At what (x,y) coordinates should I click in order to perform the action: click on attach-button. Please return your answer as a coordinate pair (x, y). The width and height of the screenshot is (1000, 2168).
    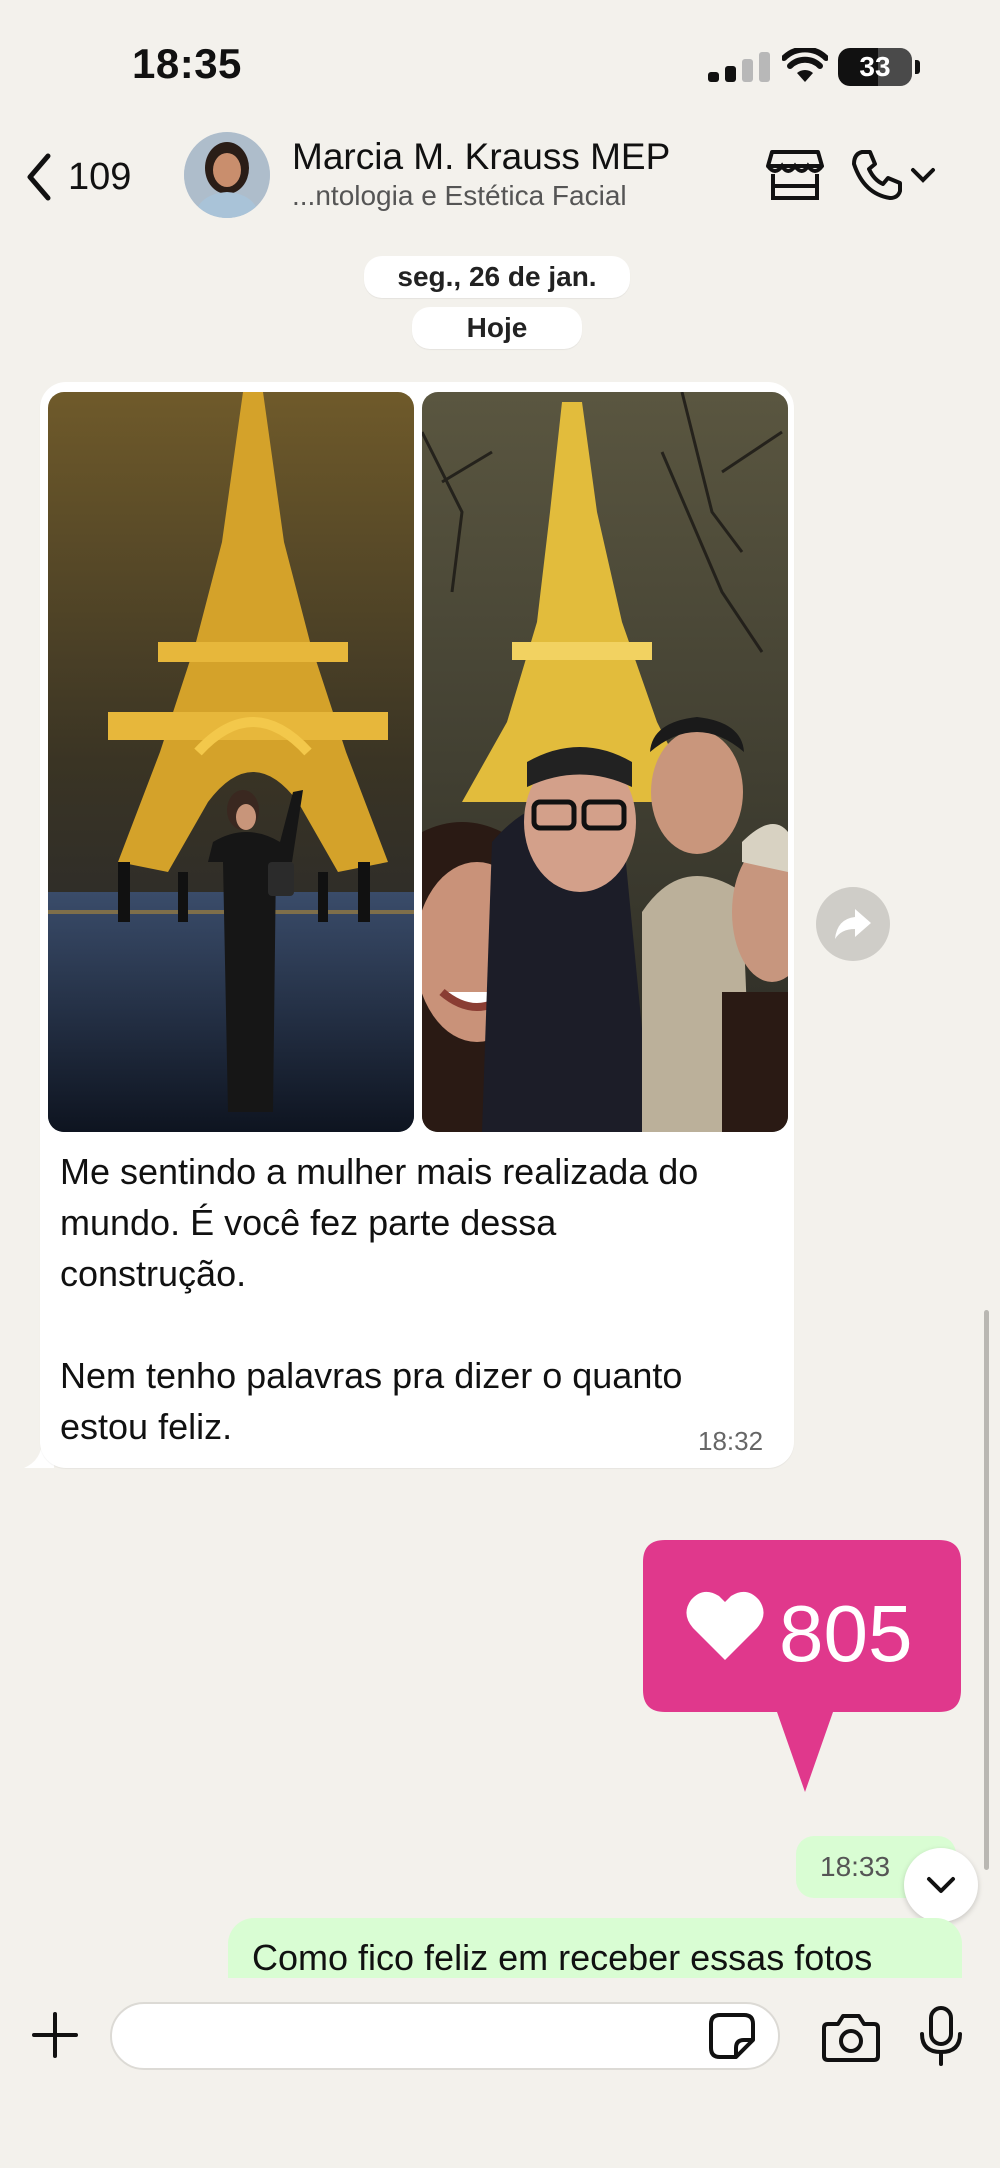
    Looking at the image, I should click on (55, 2035).